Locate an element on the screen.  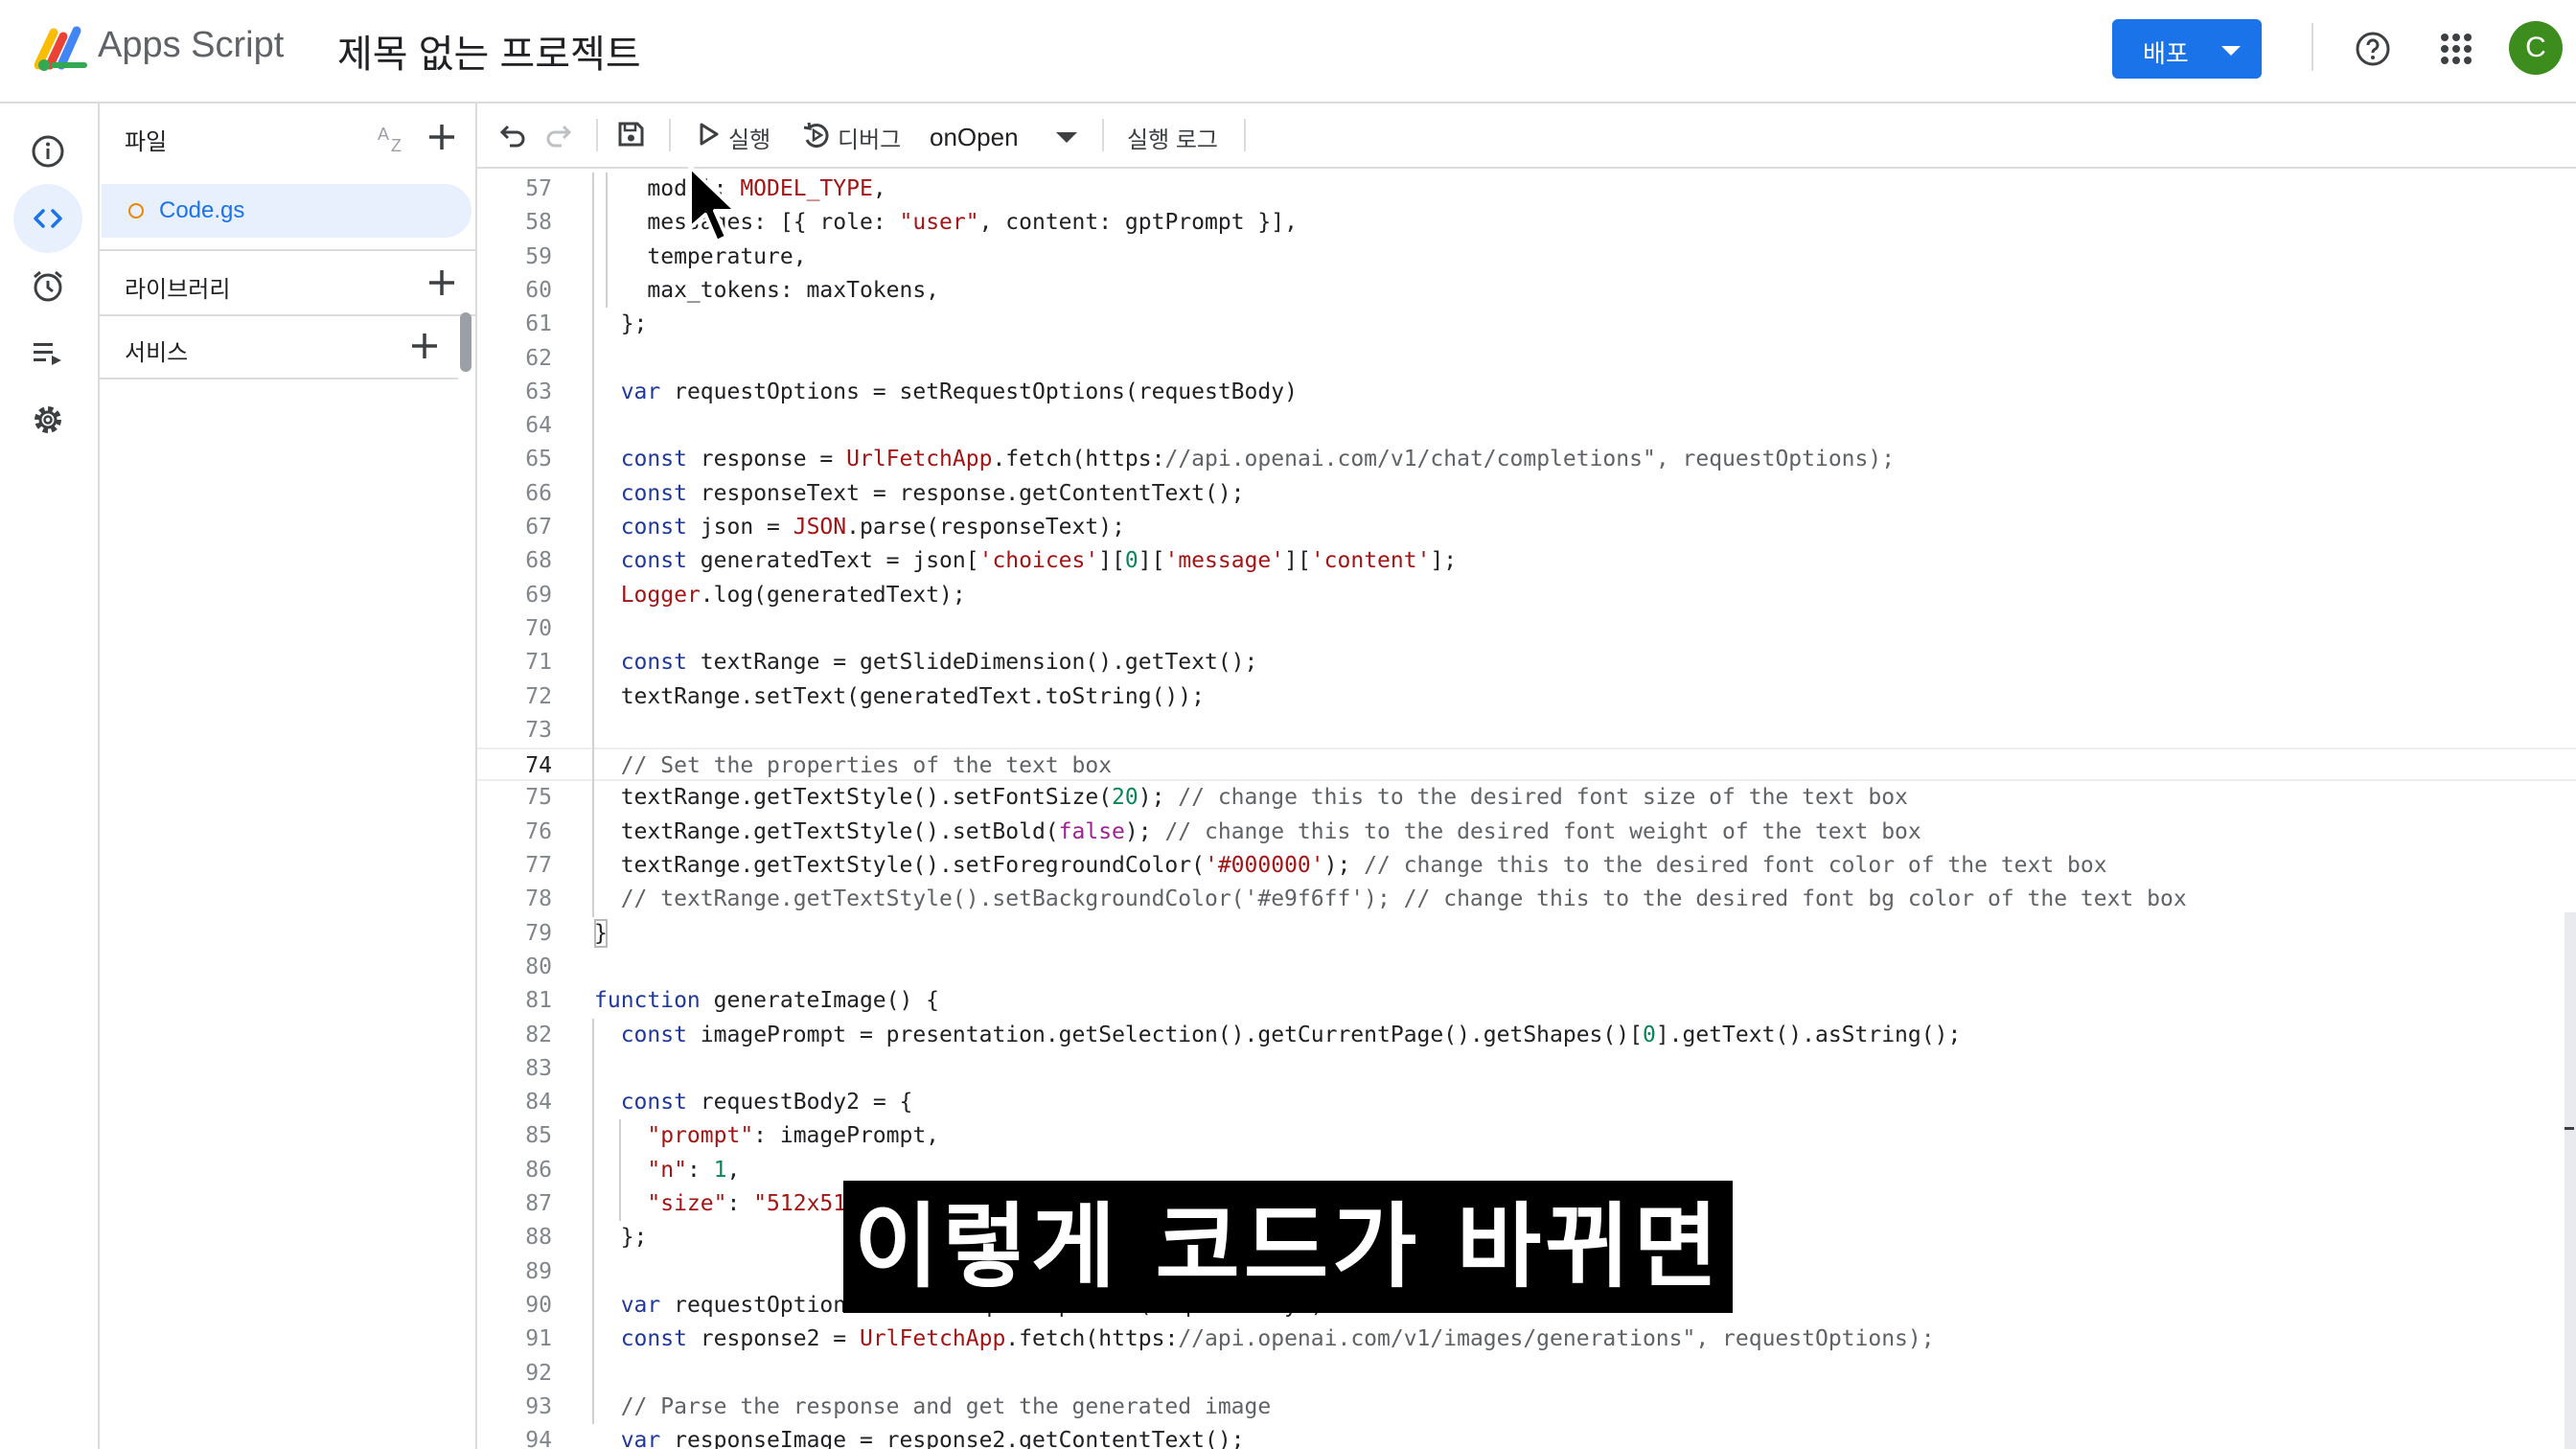
rail-overview-button is located at coordinates (47, 151).